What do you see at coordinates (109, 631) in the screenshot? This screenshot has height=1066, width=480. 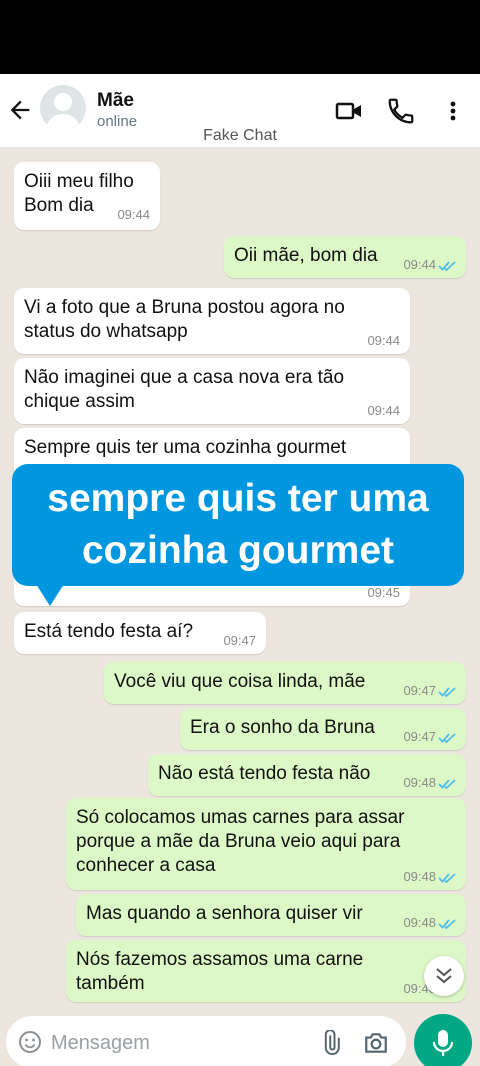 I see `message-text: Está tendo festa aí?` at bounding box center [109, 631].